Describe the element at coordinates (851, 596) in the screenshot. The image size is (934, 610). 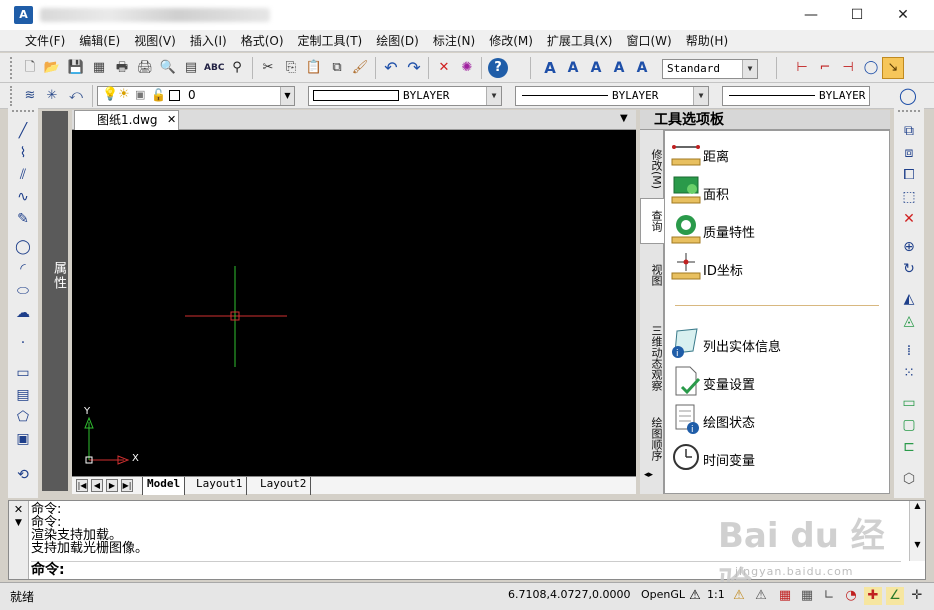
I see `polar-icon: ◔` at that location.